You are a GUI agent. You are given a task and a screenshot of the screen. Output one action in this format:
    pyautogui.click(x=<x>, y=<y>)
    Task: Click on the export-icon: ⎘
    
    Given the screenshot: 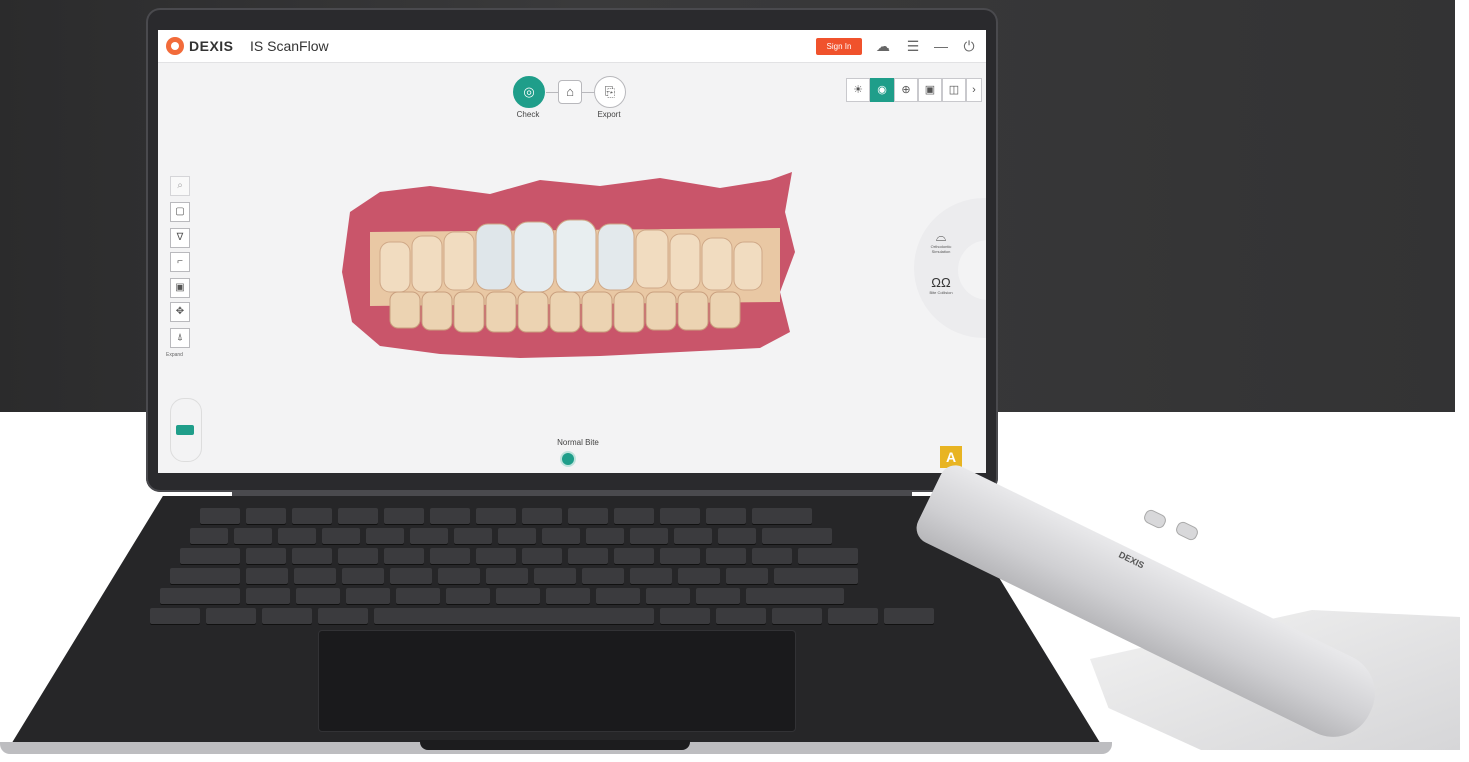 What is the action you would take?
    pyautogui.click(x=610, y=91)
    